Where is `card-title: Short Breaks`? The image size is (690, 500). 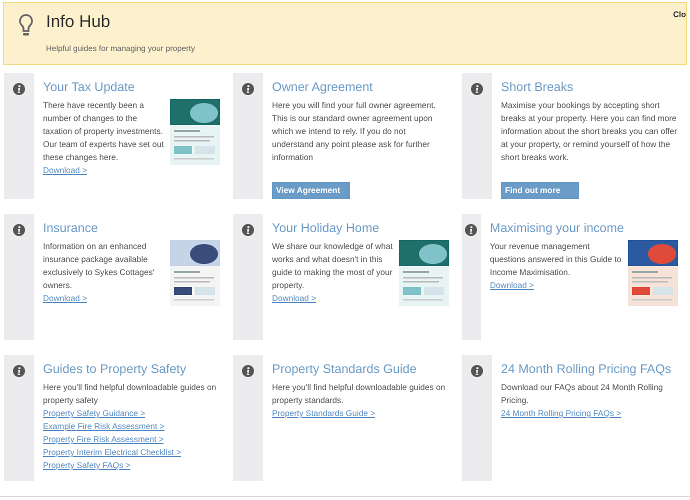 card-title: Short Breaks is located at coordinates (537, 87).